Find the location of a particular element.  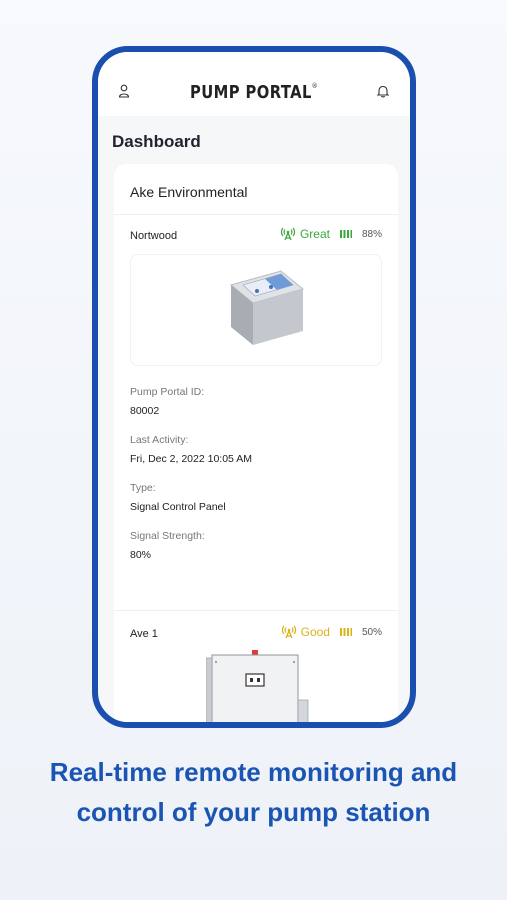

station-card-ave-1: Ave 1 Good 50% is located at coordinates (256, 666).